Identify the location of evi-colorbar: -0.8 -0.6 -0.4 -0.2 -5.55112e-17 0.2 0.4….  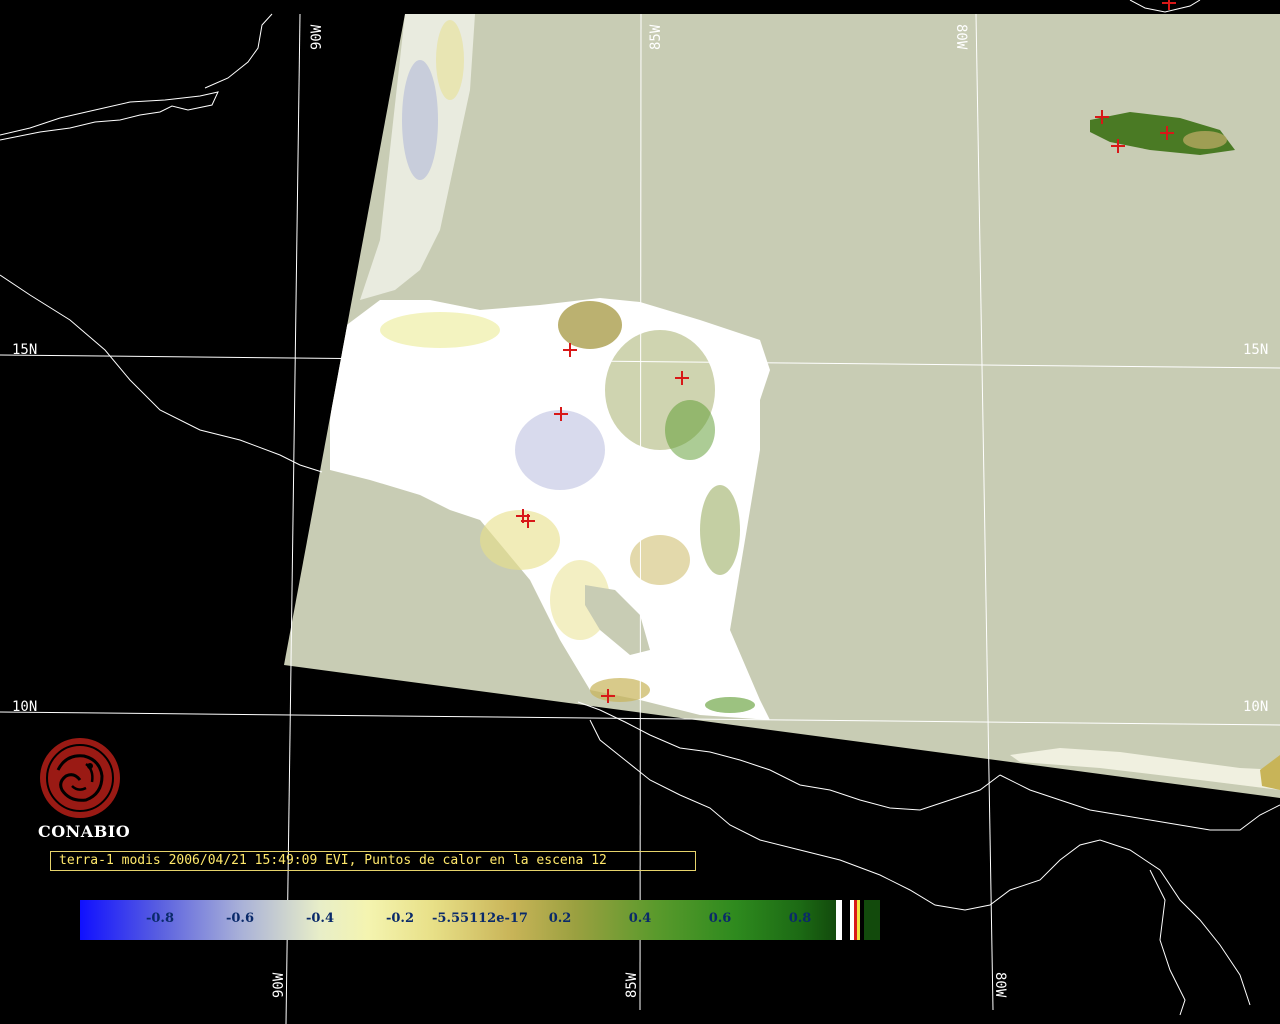
(480, 920).